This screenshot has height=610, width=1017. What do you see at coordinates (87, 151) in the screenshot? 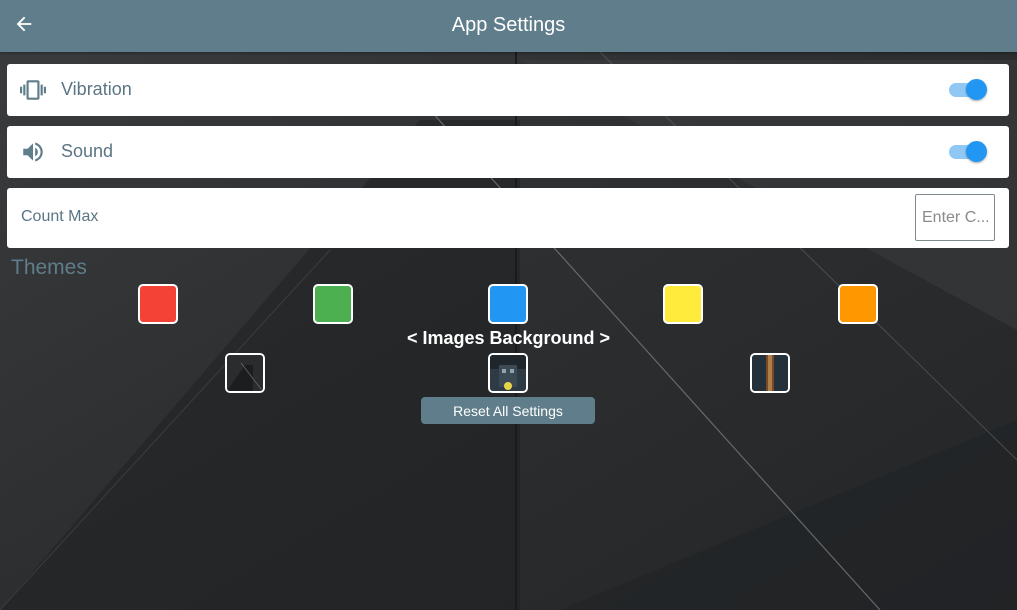
I see `sound-label: Sound` at bounding box center [87, 151].